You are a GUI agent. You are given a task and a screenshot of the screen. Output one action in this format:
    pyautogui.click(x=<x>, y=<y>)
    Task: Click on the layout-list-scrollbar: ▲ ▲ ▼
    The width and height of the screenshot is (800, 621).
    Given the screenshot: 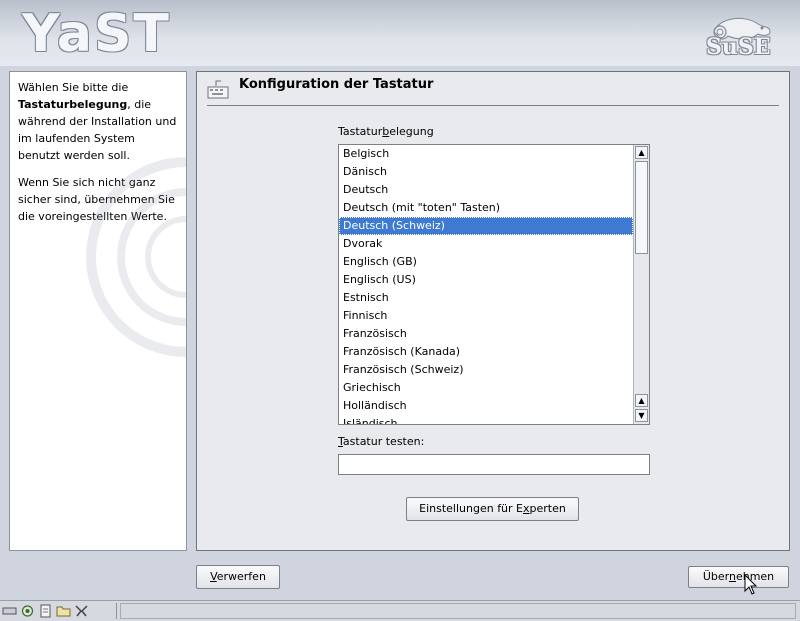 What is the action you would take?
    pyautogui.click(x=641, y=284)
    